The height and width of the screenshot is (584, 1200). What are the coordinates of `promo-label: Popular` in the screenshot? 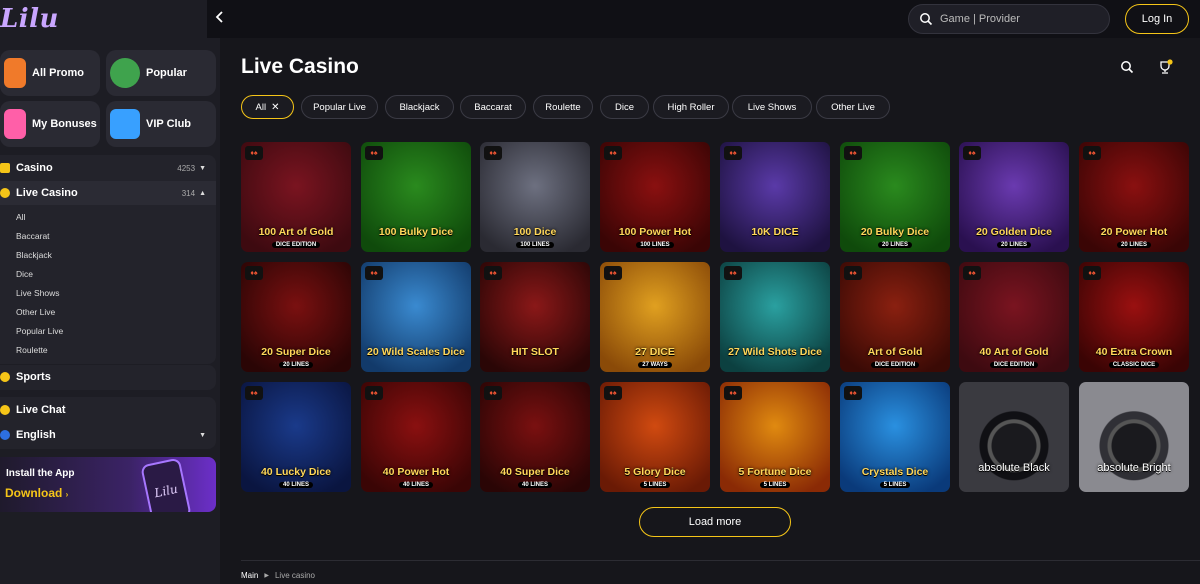 It's located at (166, 73).